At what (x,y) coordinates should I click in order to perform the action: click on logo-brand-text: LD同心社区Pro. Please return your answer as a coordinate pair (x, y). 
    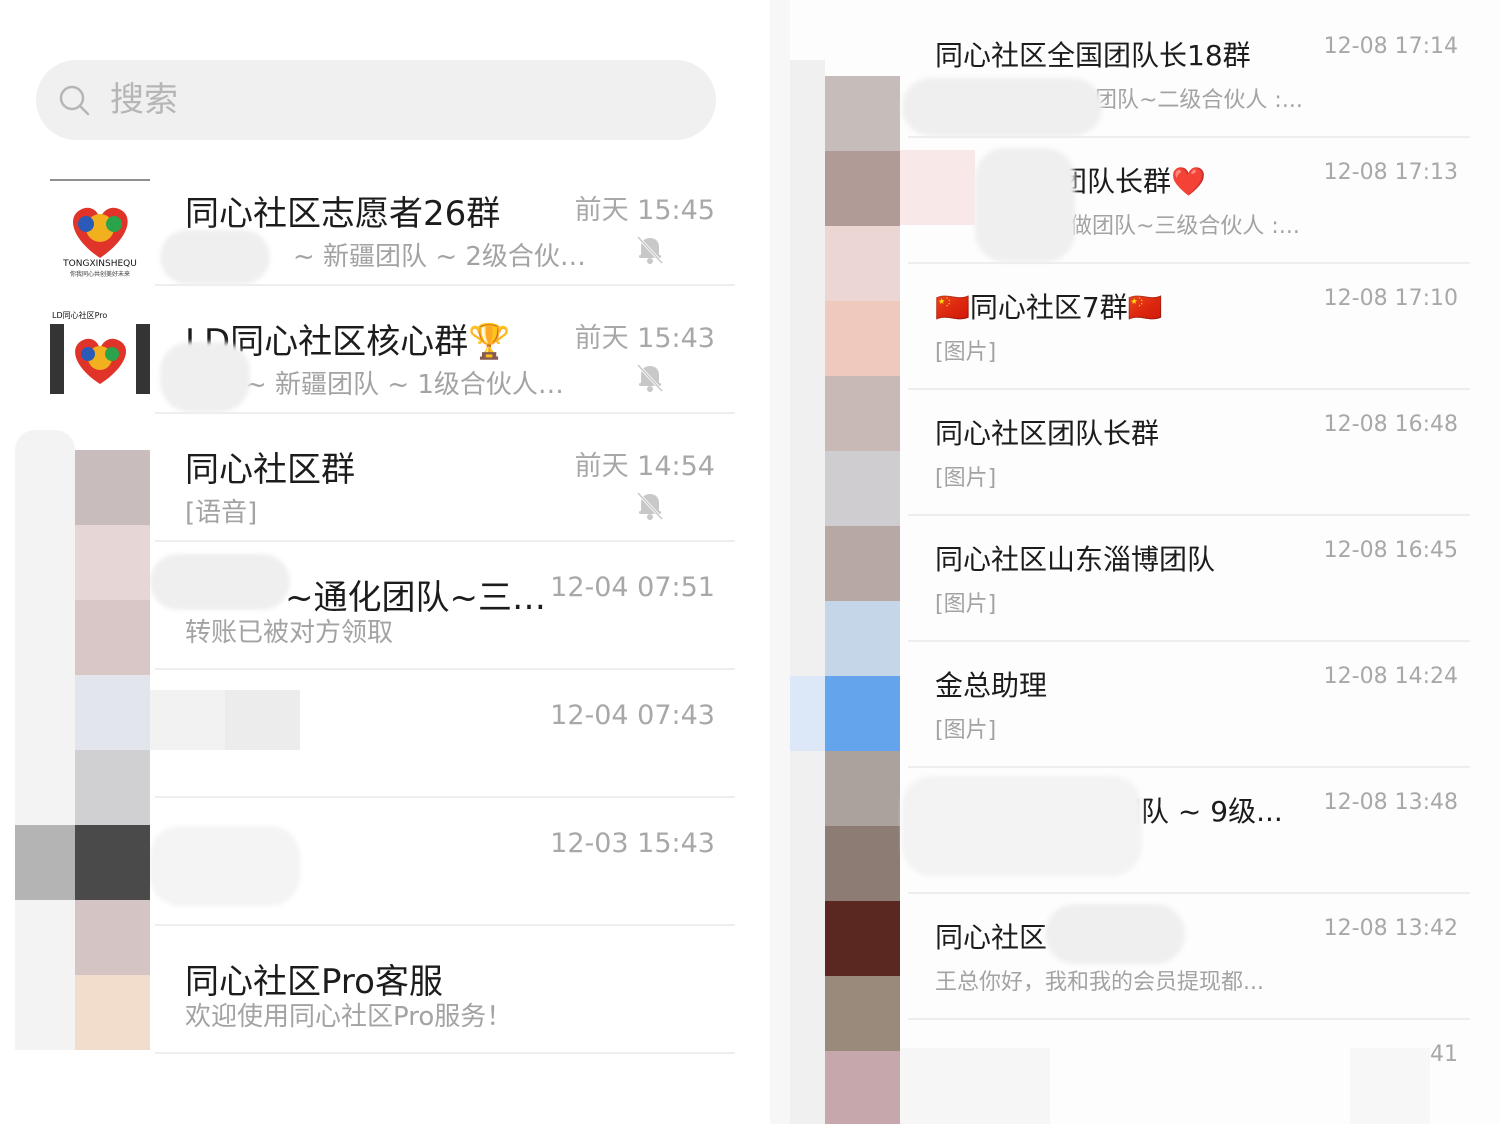
    Looking at the image, I should click on (79, 315).